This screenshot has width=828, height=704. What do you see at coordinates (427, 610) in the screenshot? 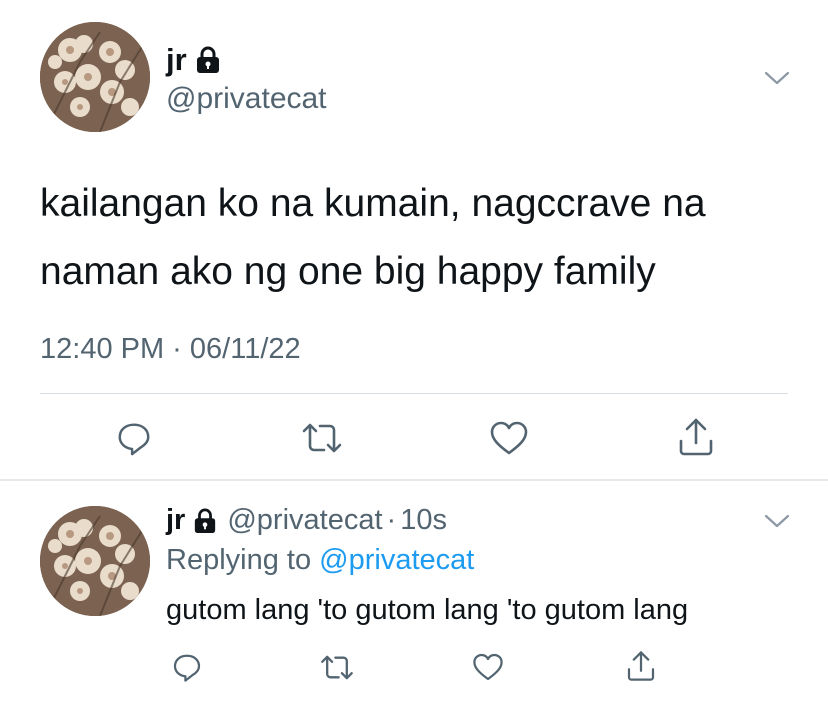
I see `reply-text: gutom lang 'to gutom lang 'to gutom lang` at bounding box center [427, 610].